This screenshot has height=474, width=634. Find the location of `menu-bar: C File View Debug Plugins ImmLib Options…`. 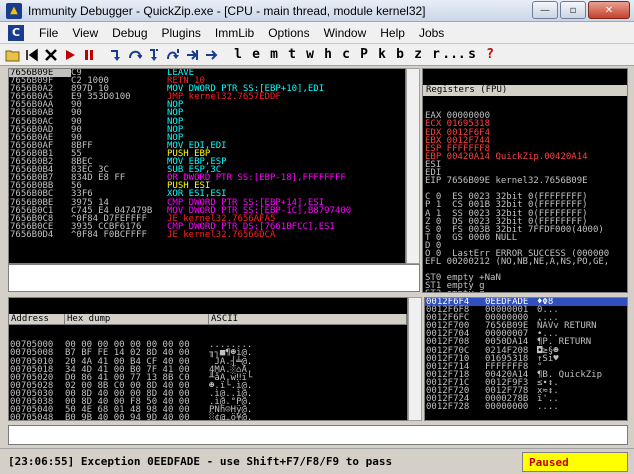

menu-bar: C File View Debug Plugins ImmLib Options… is located at coordinates (317, 33).